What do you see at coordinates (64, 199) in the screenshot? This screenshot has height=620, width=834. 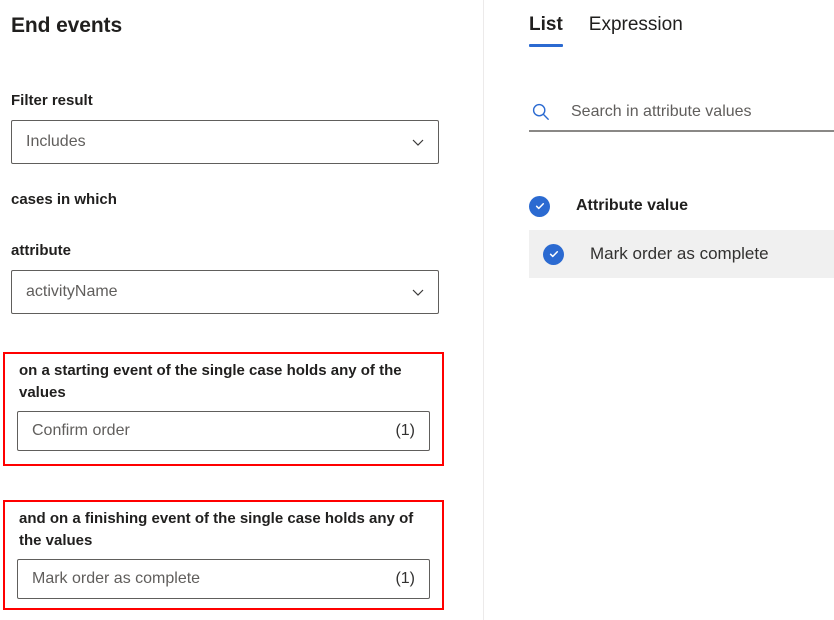 I see `connector-text: cases in which` at bounding box center [64, 199].